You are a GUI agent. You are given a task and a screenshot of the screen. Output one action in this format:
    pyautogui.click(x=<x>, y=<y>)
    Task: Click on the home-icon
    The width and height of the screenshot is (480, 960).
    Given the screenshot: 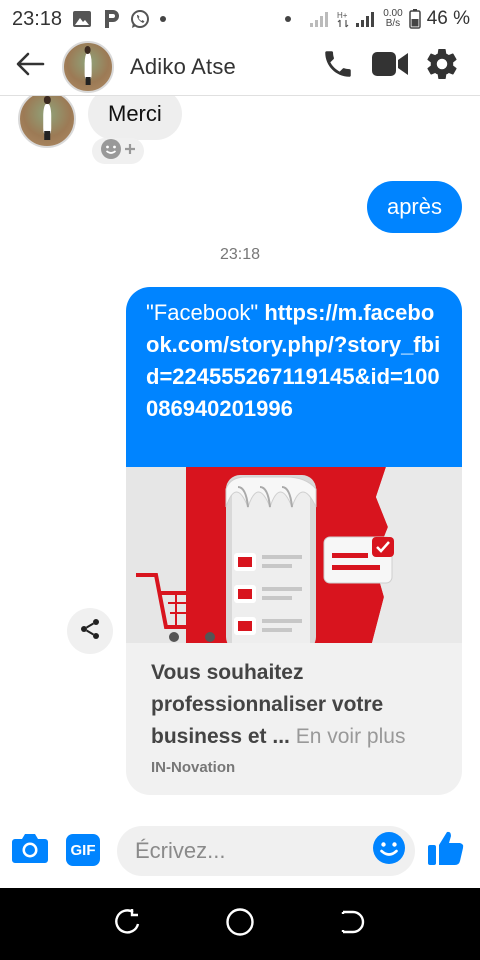 What is the action you would take?
    pyautogui.click(x=240, y=924)
    